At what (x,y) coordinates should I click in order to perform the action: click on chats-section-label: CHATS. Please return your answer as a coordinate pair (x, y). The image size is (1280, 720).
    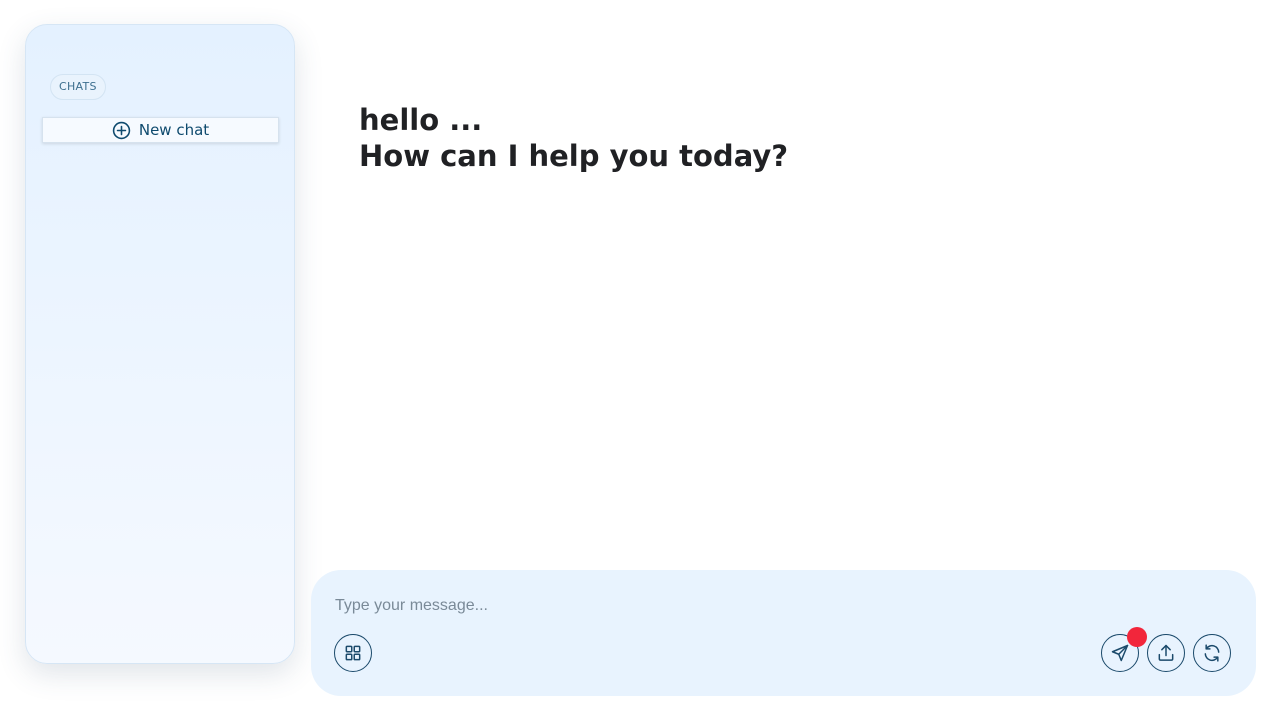
    Looking at the image, I should click on (78, 87).